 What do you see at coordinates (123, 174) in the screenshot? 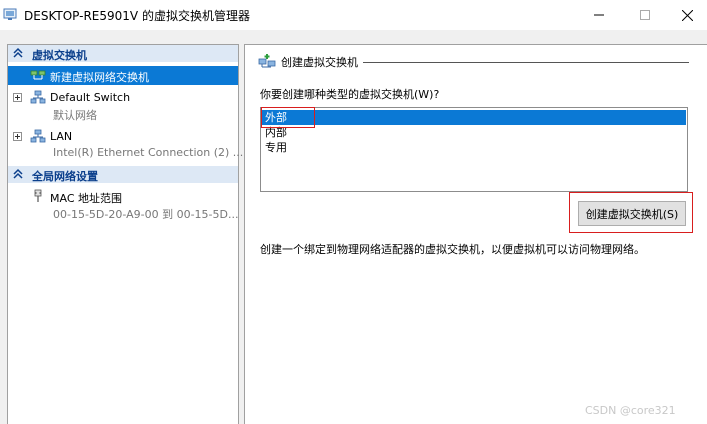
I see `section-global-network-settings: 全局网络设置` at bounding box center [123, 174].